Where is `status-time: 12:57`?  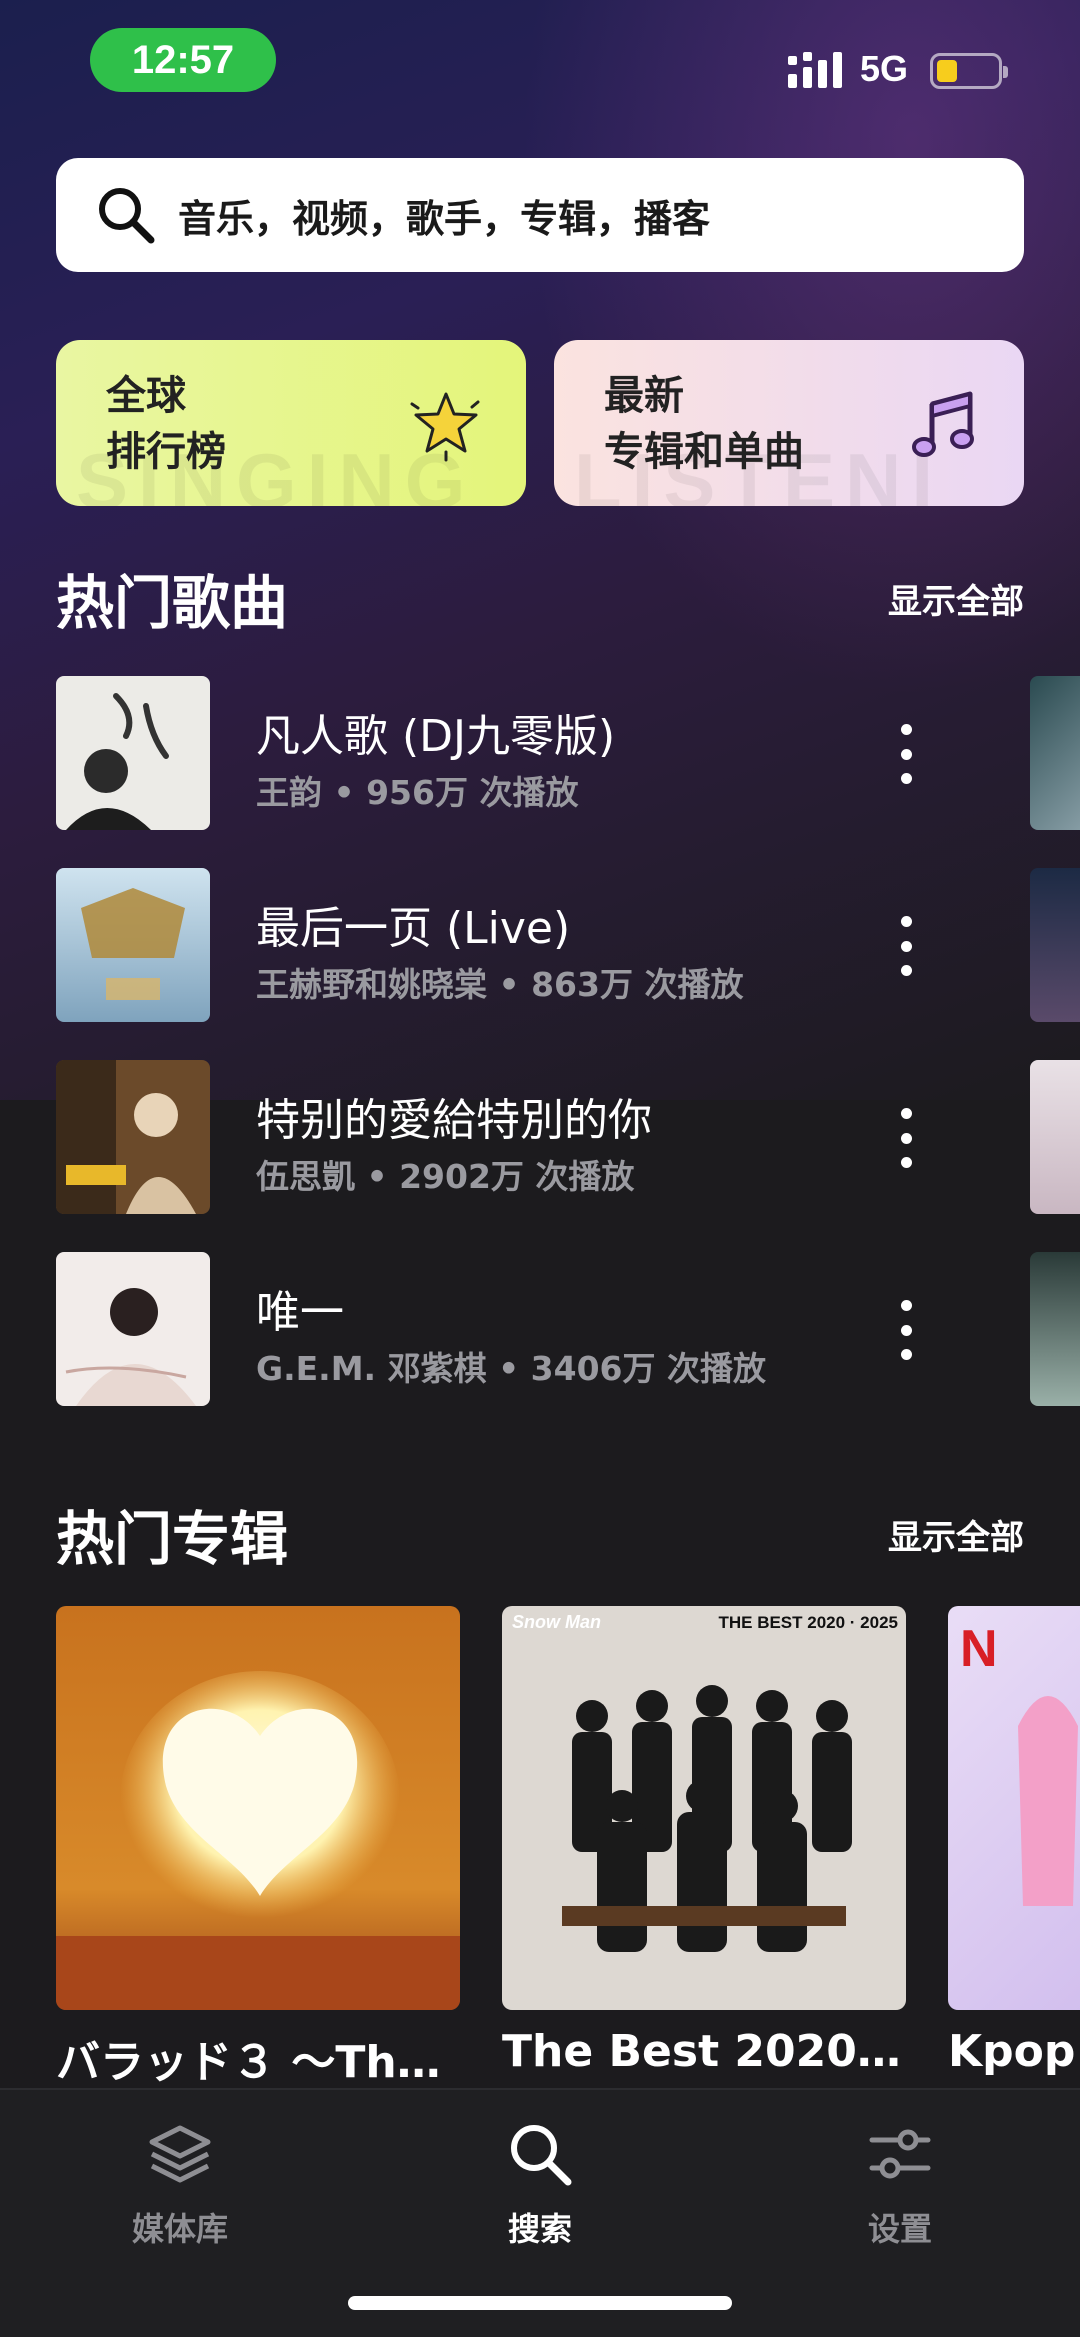
status-time: 12:57 is located at coordinates (183, 60).